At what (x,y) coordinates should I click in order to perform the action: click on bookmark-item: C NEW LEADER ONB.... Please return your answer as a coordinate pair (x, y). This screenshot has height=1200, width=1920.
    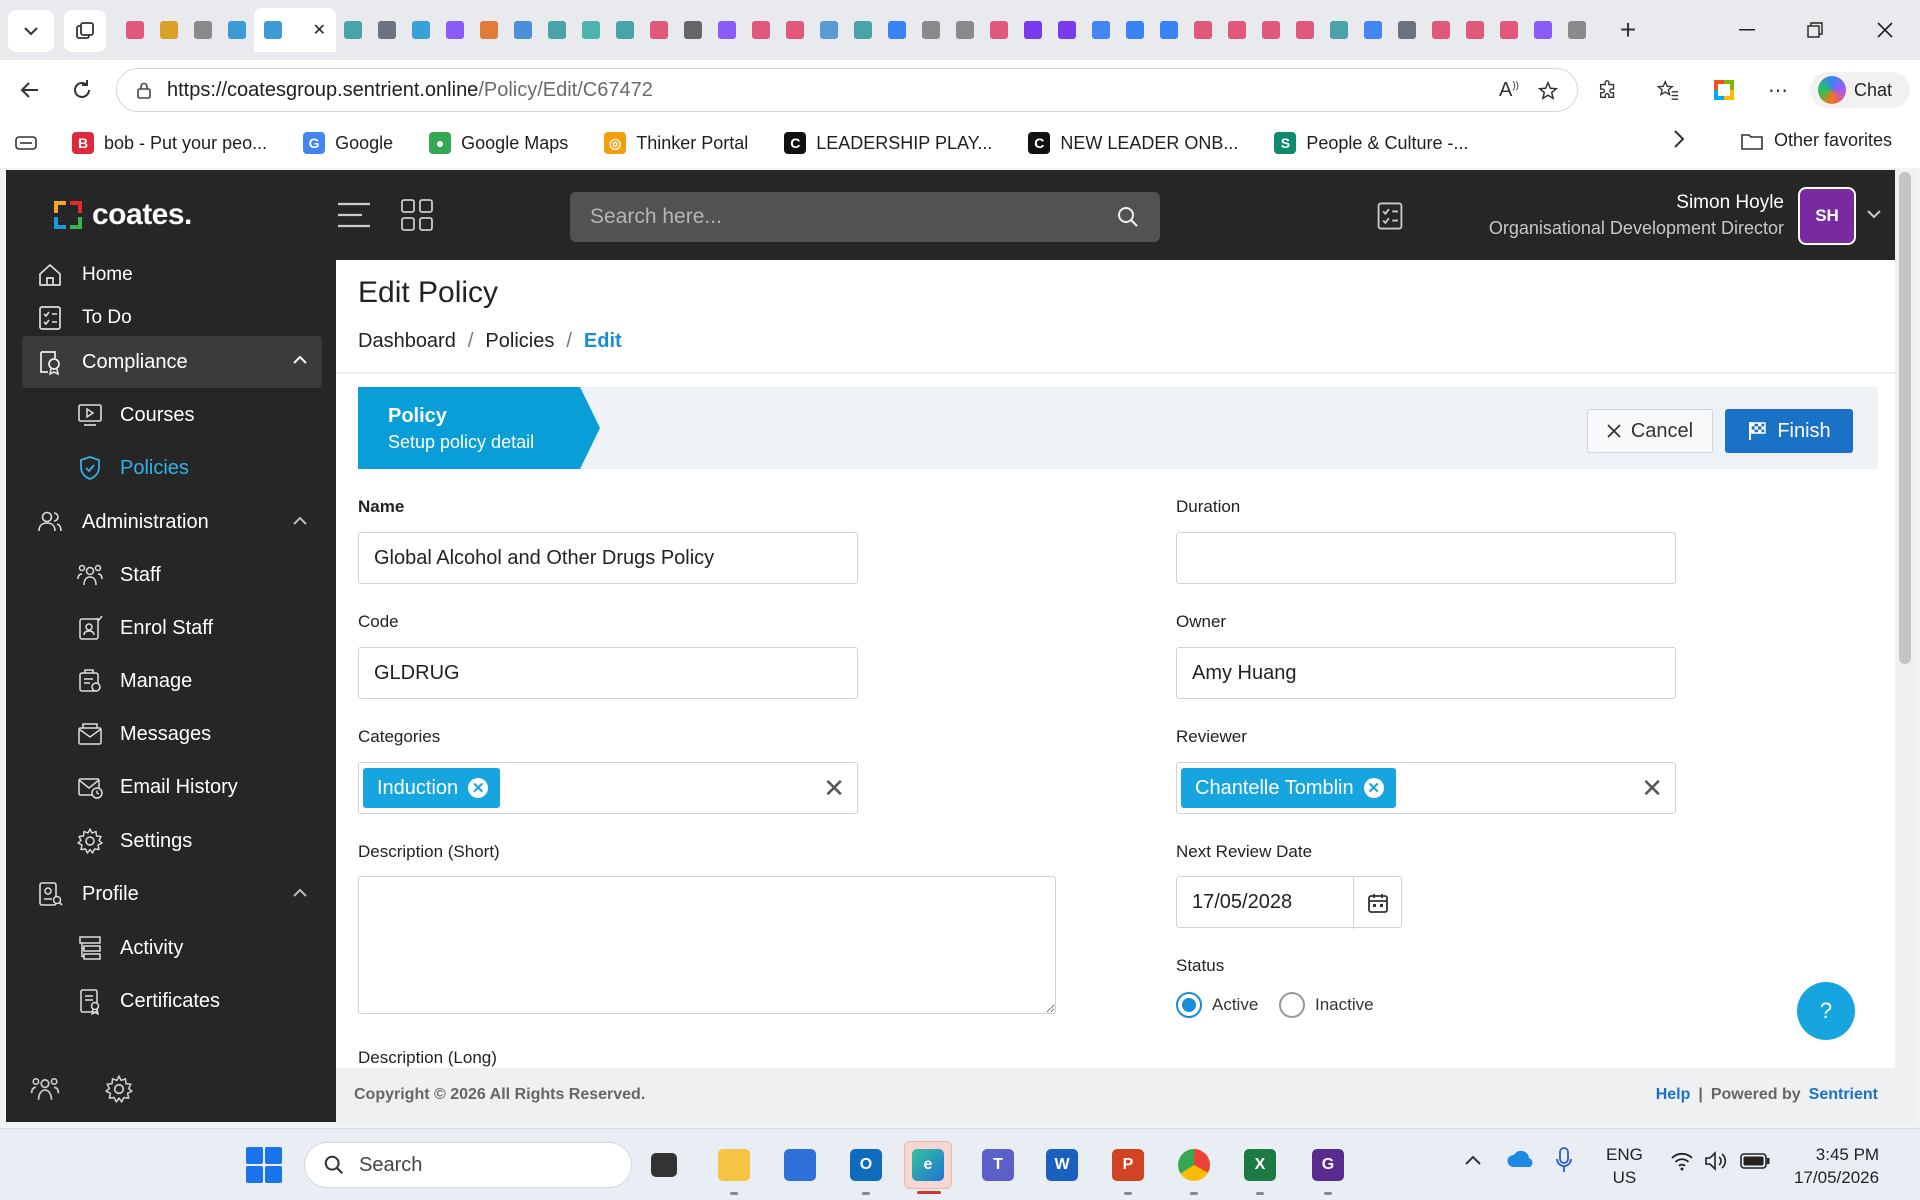
    Looking at the image, I should click on (1133, 143).